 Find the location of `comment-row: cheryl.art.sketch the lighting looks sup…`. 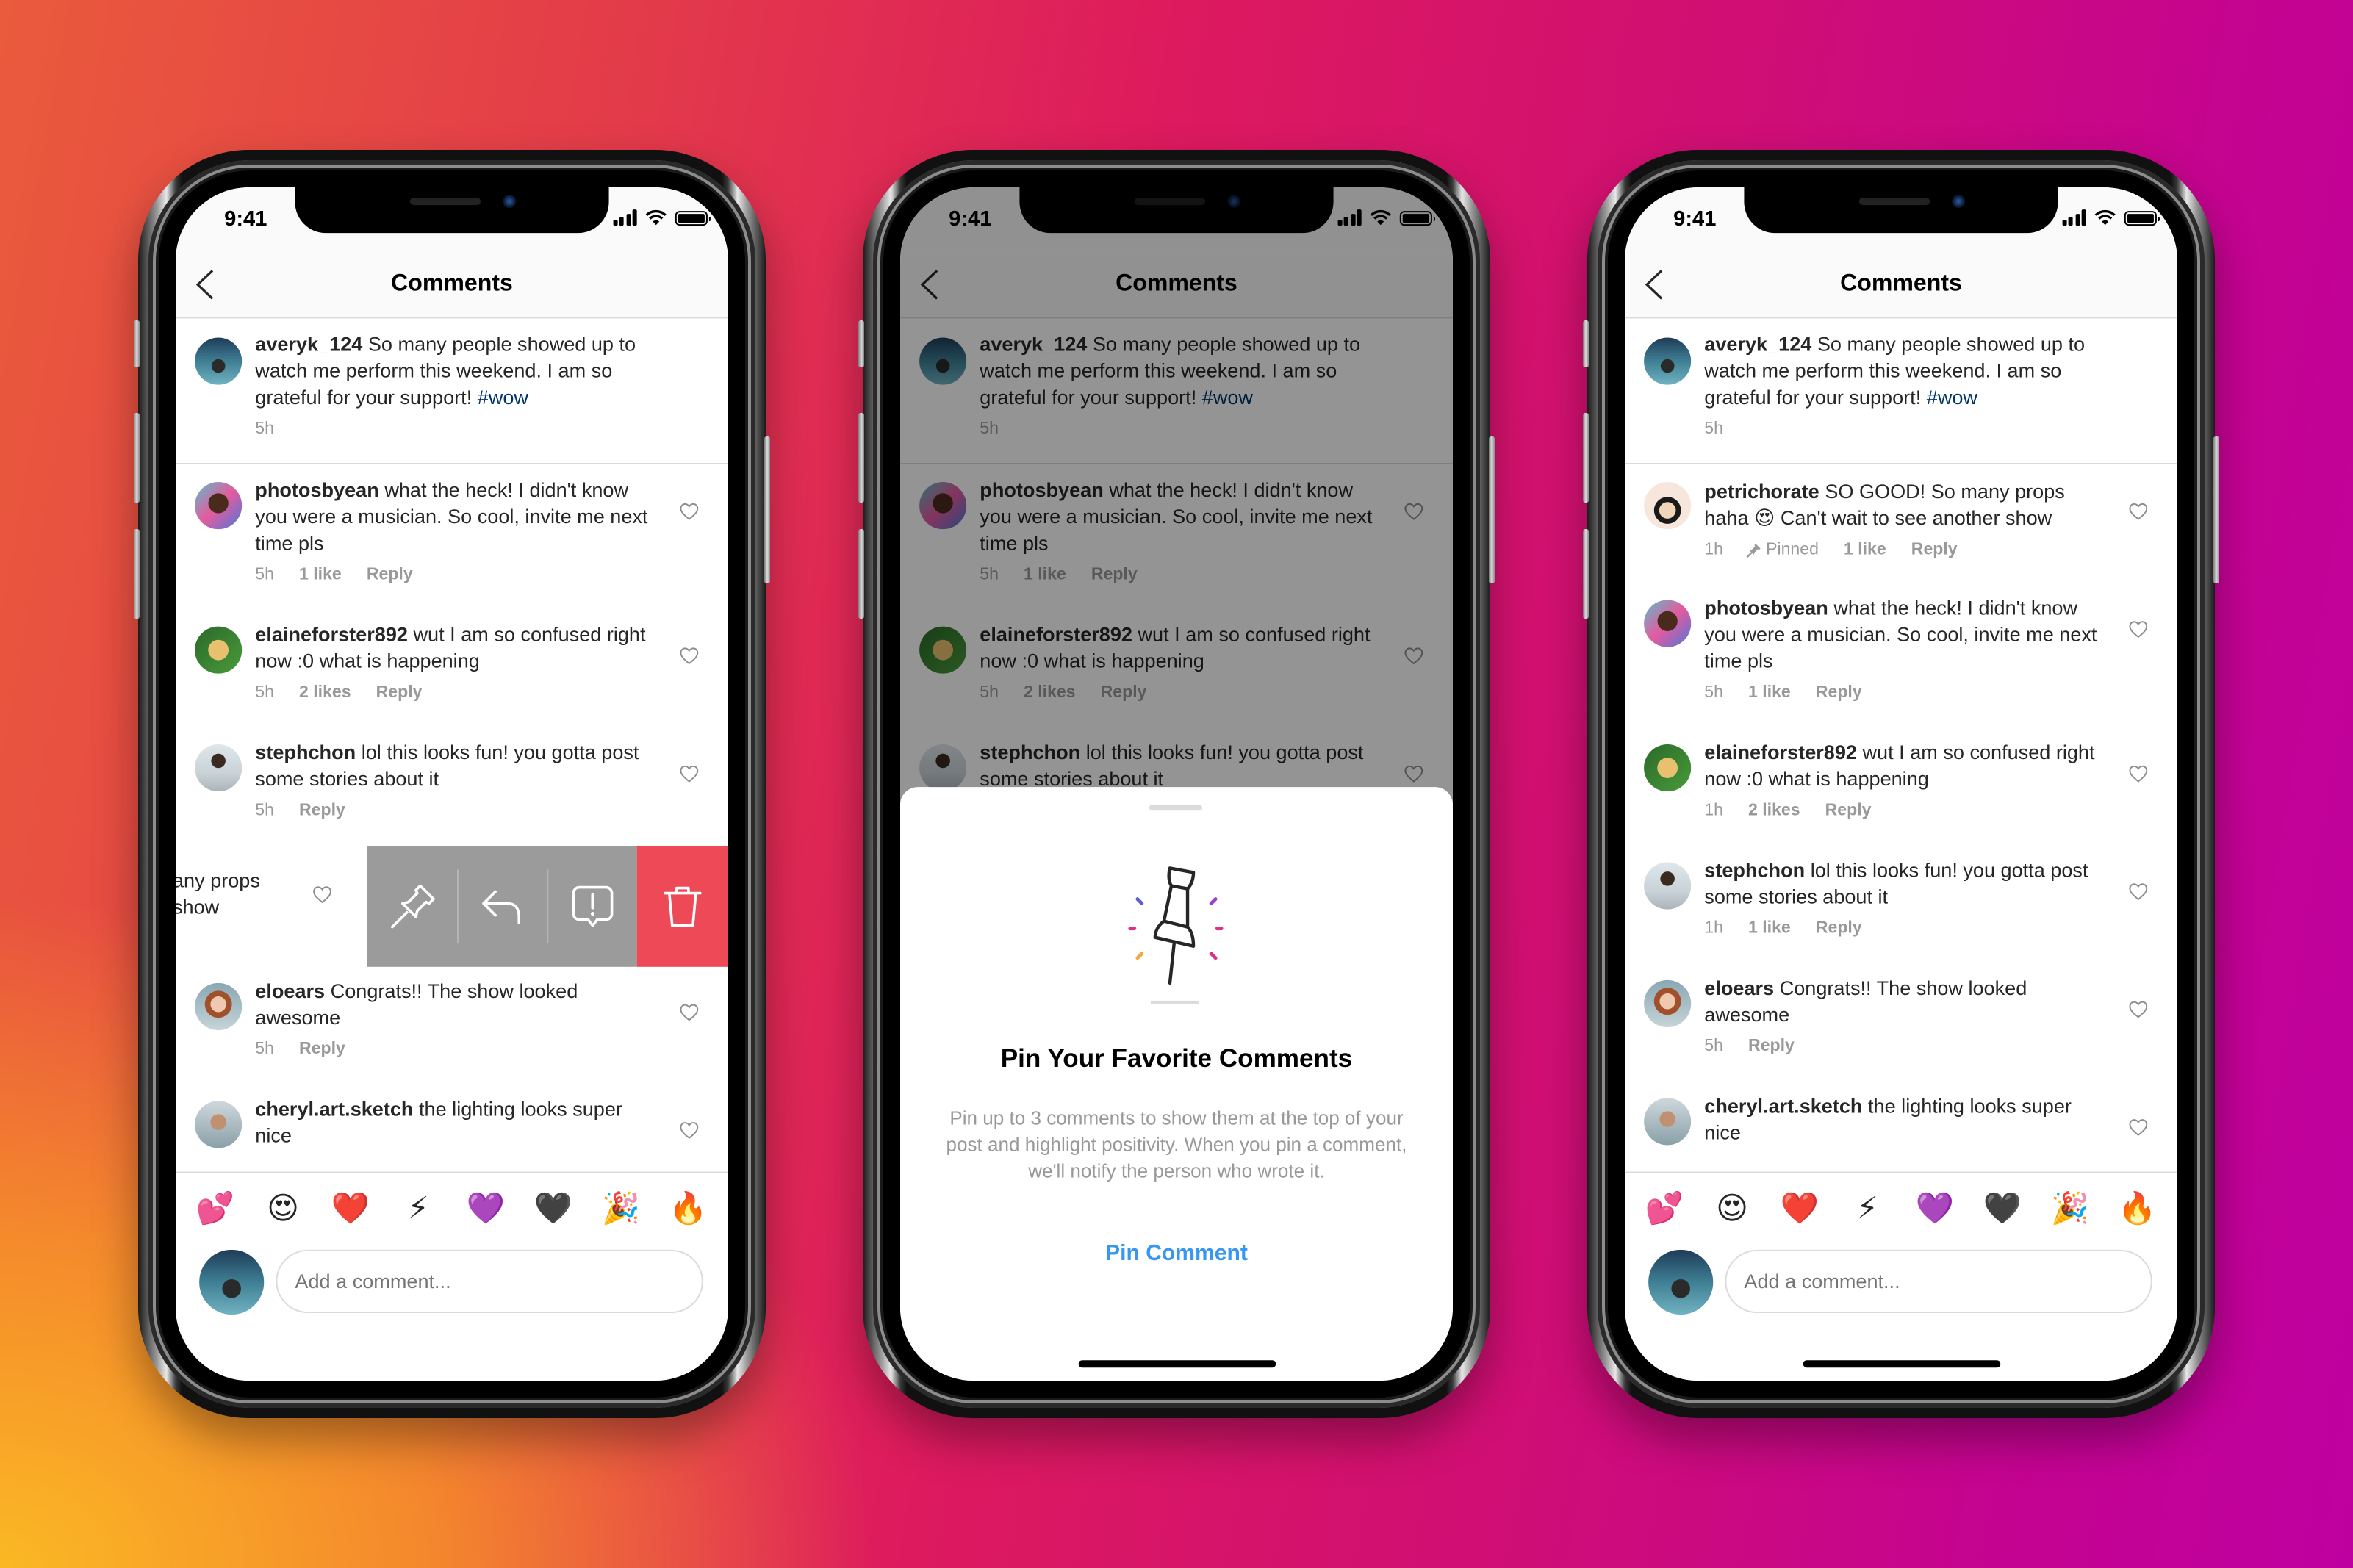

comment-row: cheryl.art.sketch the lighting looks sup… is located at coordinates (452, 1120).